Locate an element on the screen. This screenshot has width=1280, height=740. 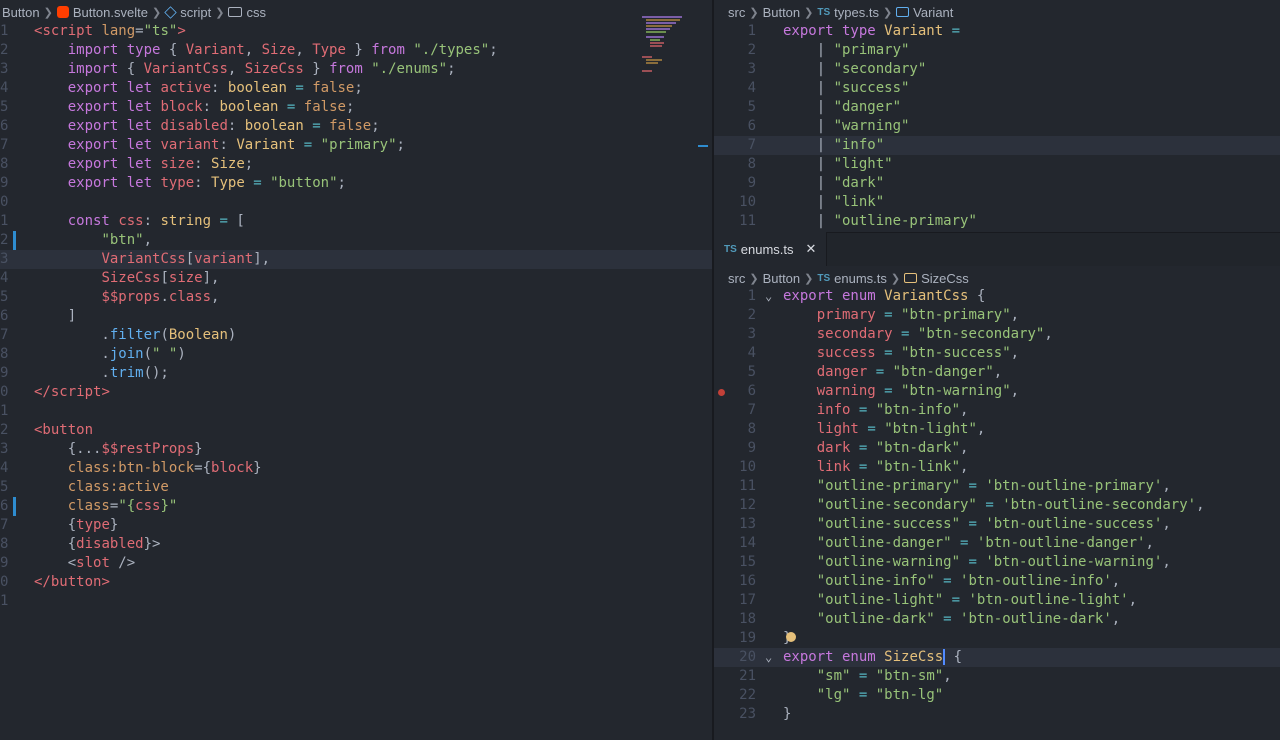
code-line: 2 | "primary" is located at coordinates (997, 50).